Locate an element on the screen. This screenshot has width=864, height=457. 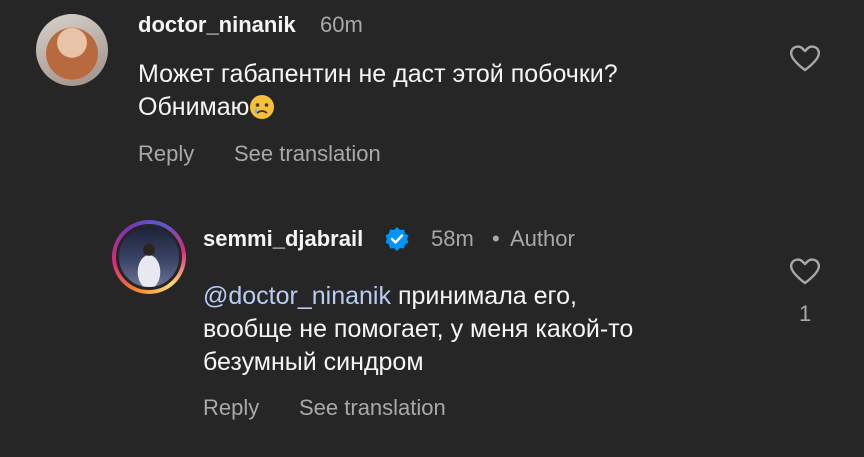
comment-username: doctor_ninanik is located at coordinates (217, 25).